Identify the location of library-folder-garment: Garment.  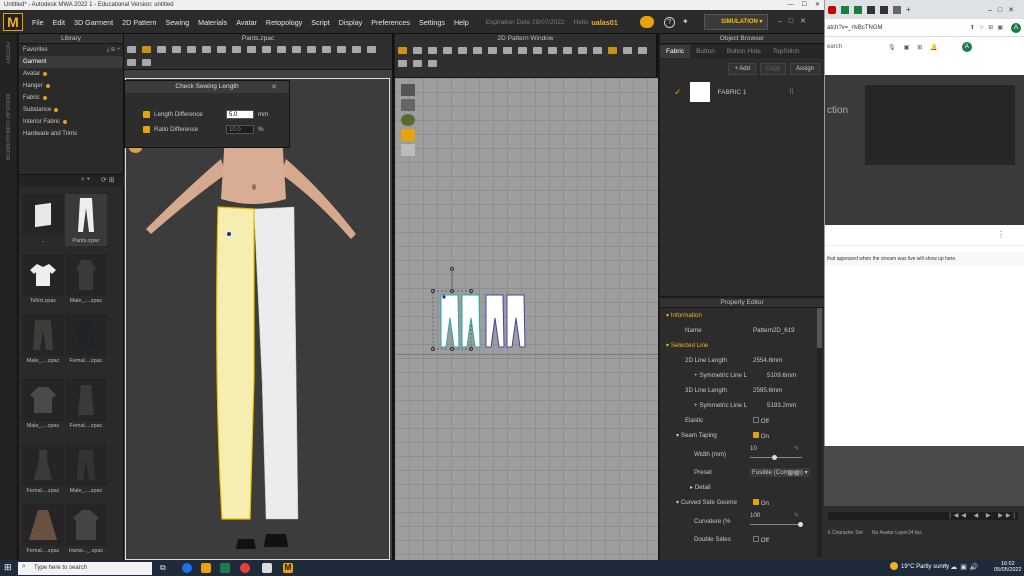
(71, 62).